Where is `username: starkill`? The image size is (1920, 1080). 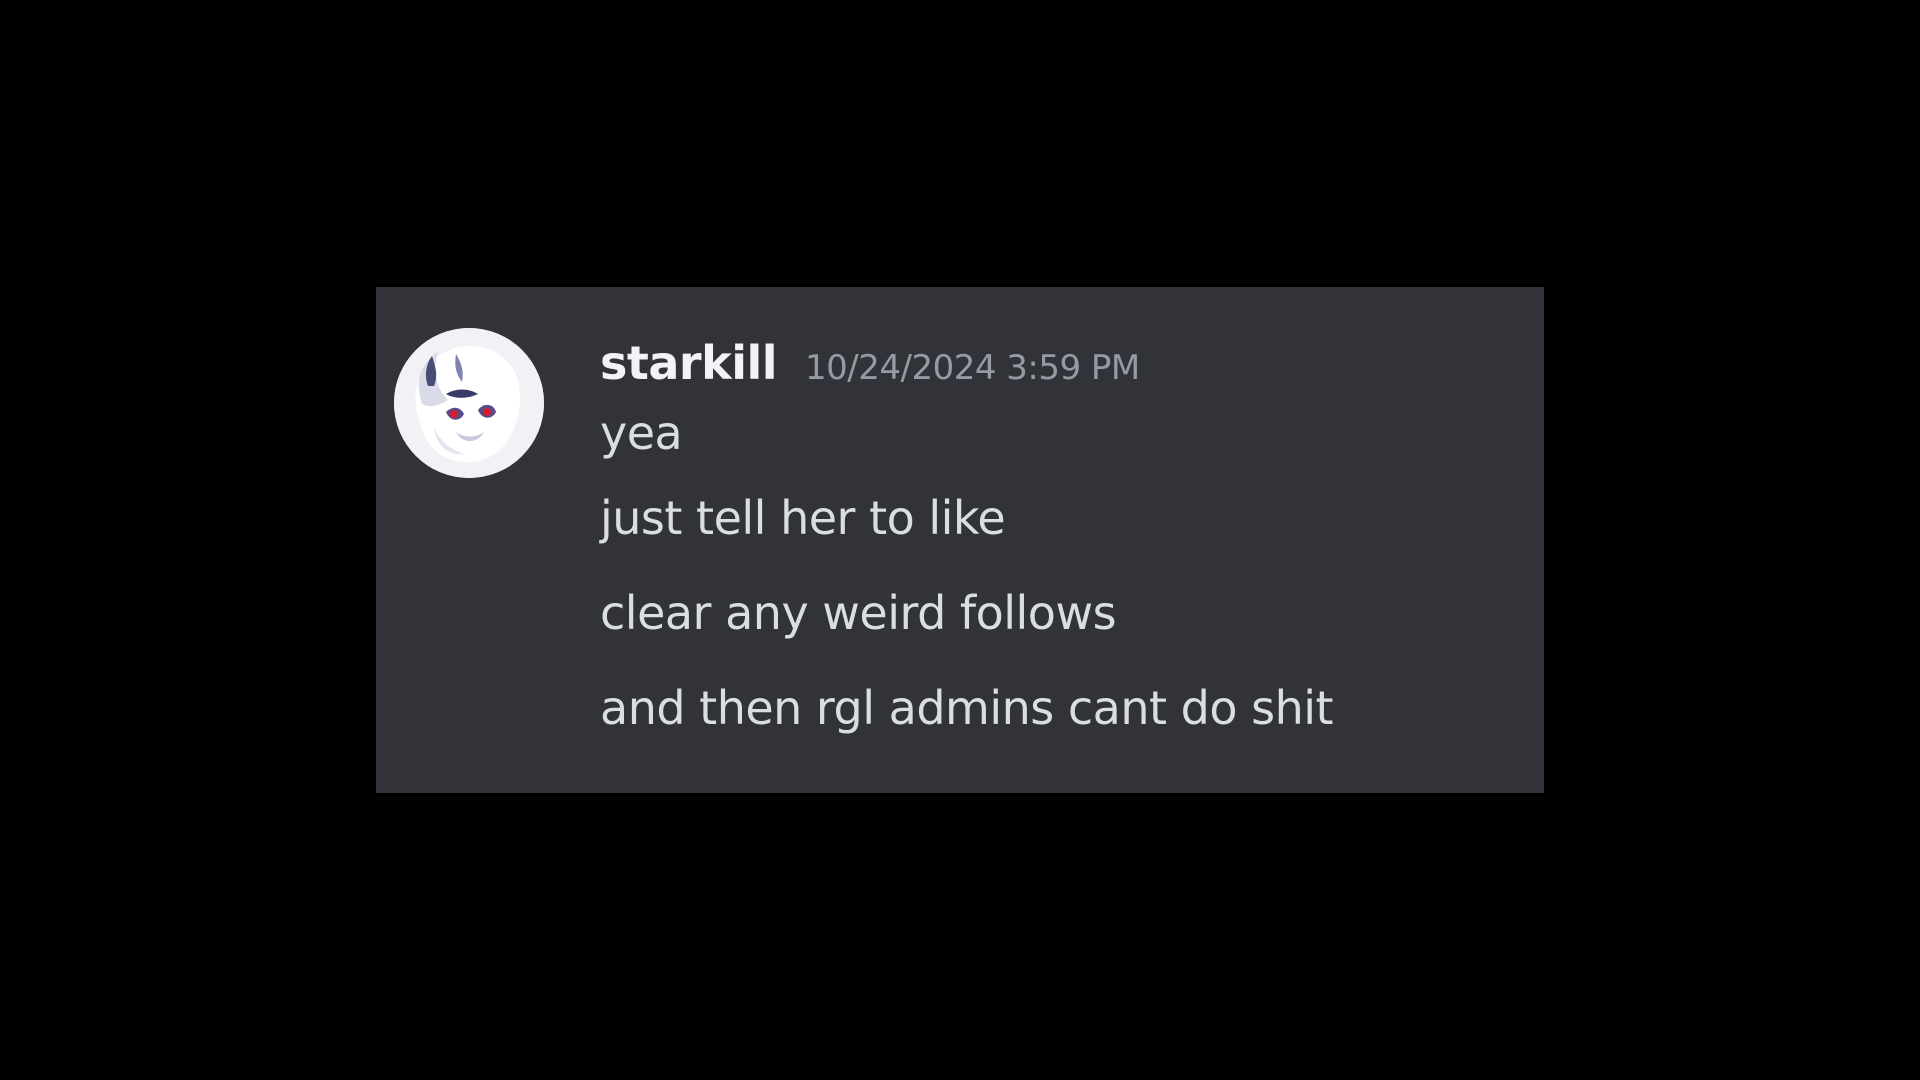 username: starkill is located at coordinates (689, 363).